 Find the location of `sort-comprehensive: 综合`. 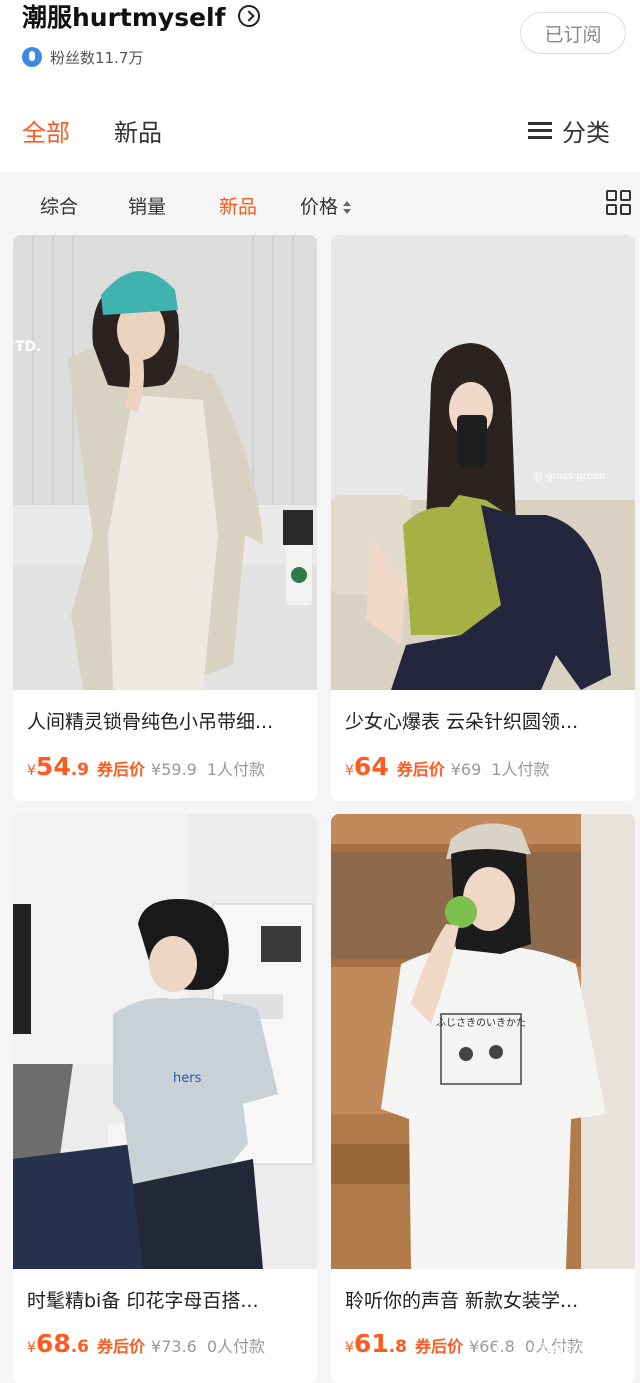

sort-comprehensive: 综合 is located at coordinates (59, 205).